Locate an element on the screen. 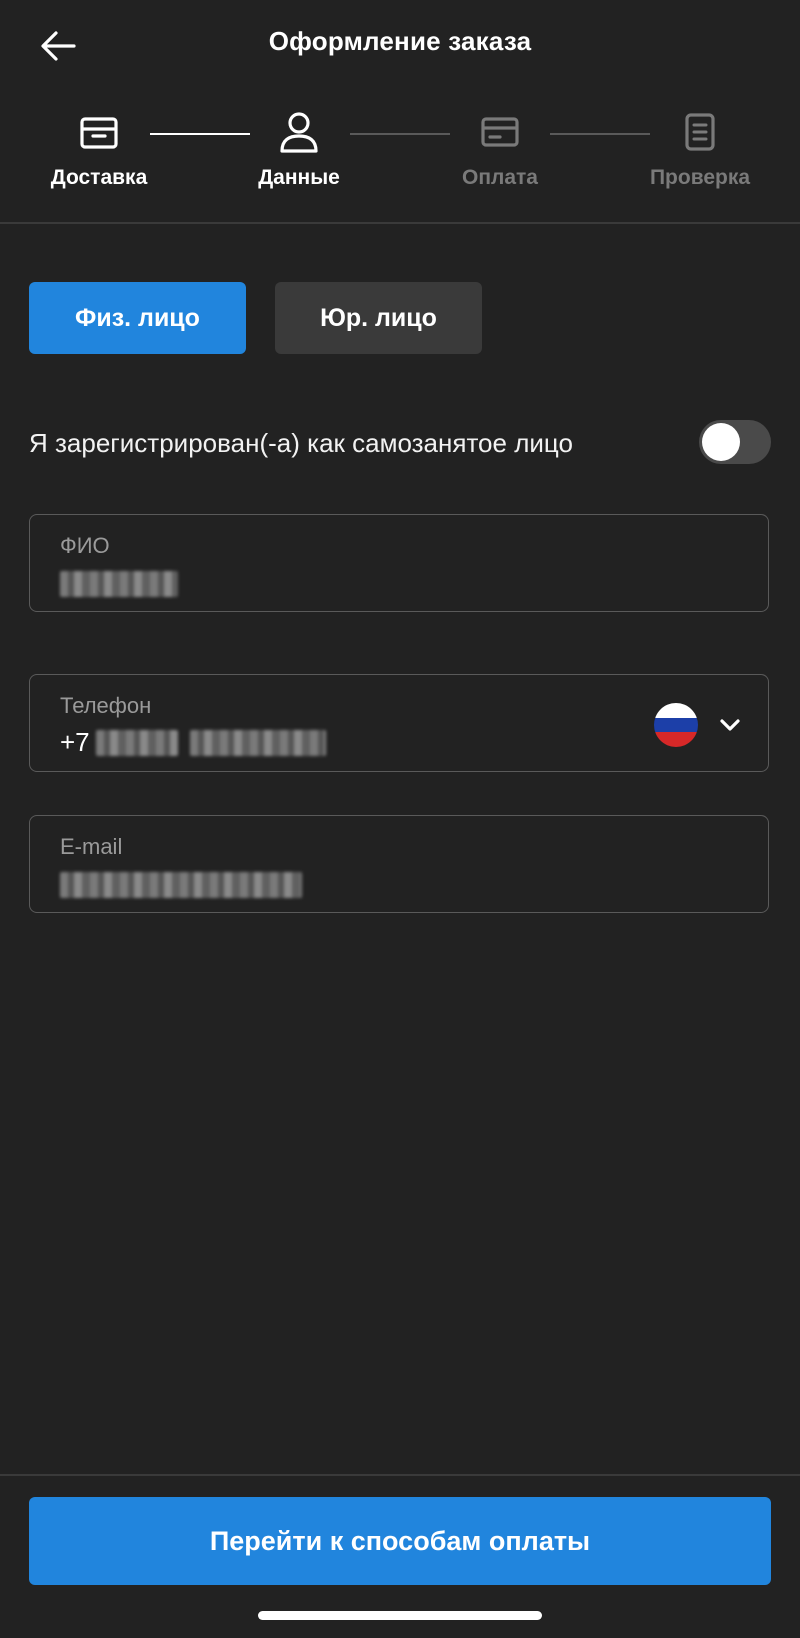 This screenshot has width=800, height=1638. phone-label: Телефон is located at coordinates (106, 705).